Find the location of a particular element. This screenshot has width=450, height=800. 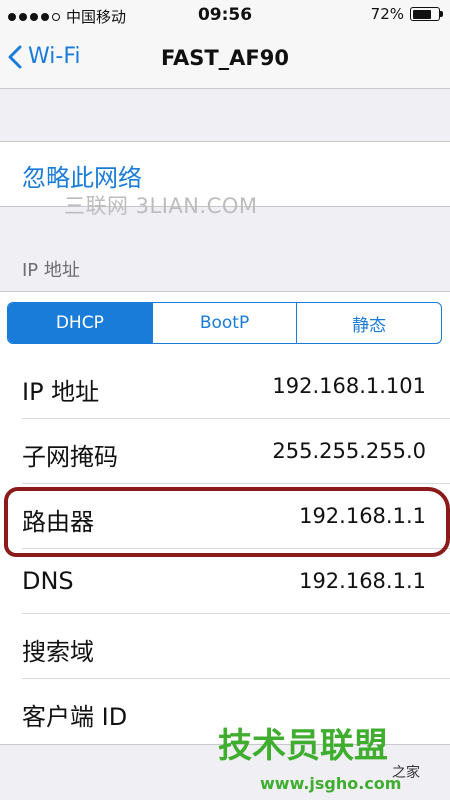

search-domain-row: 搜索域 is located at coordinates (225, 646).